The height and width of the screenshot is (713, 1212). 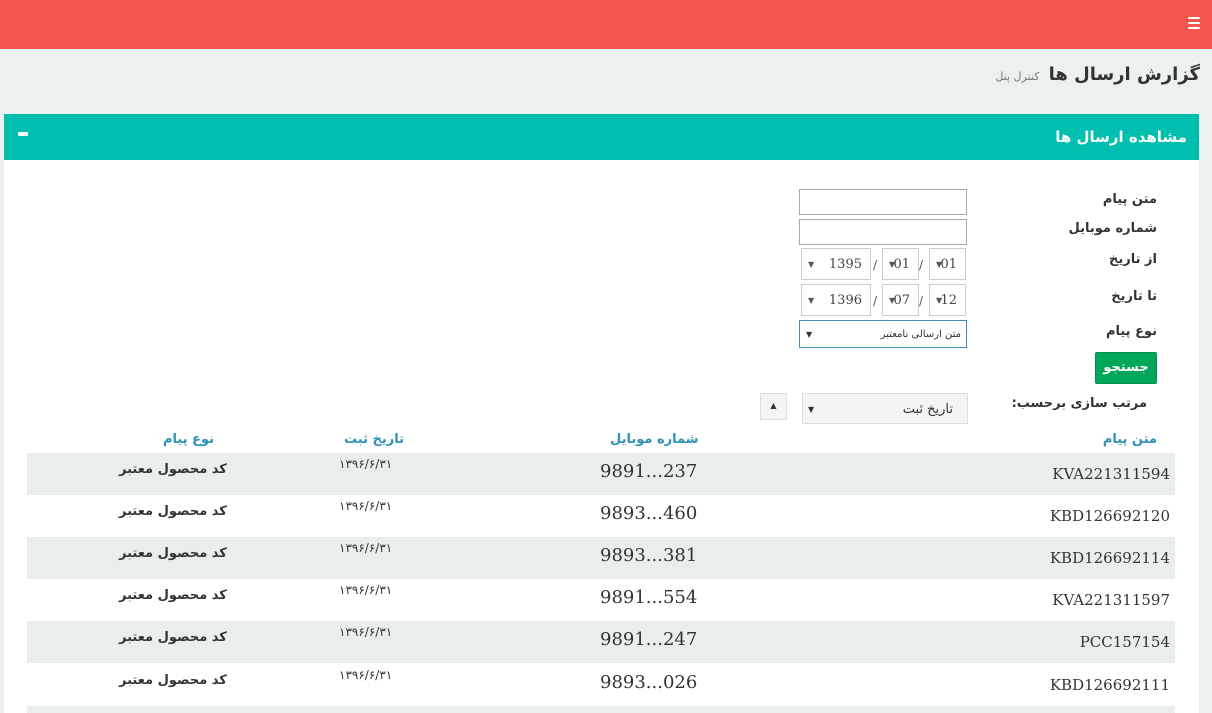 I want to click on column-header-type: نوع پیام, so click(x=188, y=439).